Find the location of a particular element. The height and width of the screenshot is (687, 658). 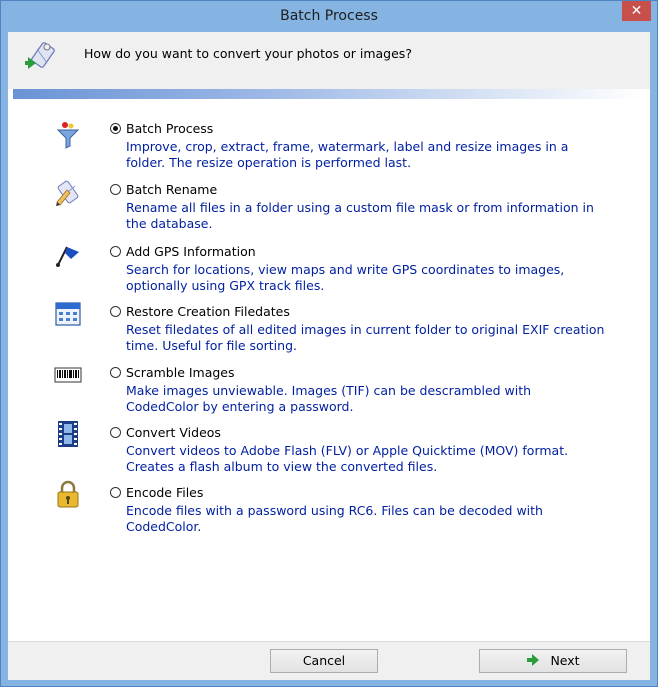

next-button: Next is located at coordinates (553, 661).